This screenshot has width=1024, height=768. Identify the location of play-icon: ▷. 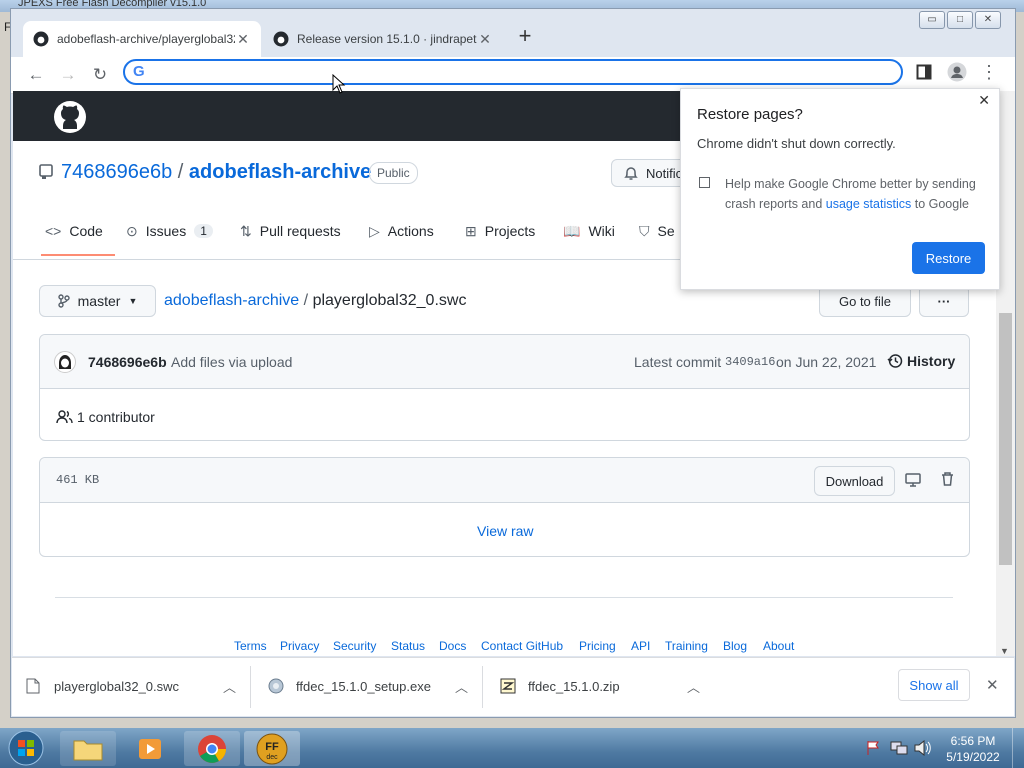
(374, 230).